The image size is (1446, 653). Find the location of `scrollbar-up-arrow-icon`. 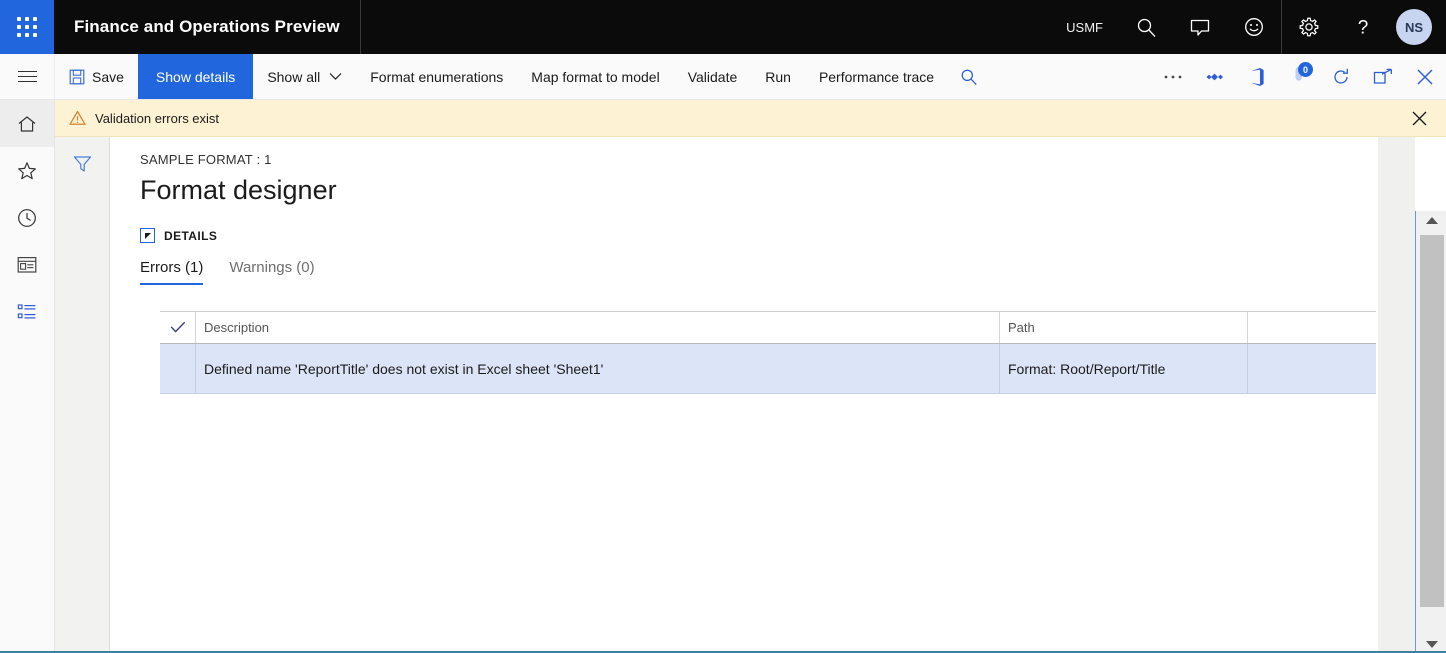

scrollbar-up-arrow-icon is located at coordinates (1431, 220).